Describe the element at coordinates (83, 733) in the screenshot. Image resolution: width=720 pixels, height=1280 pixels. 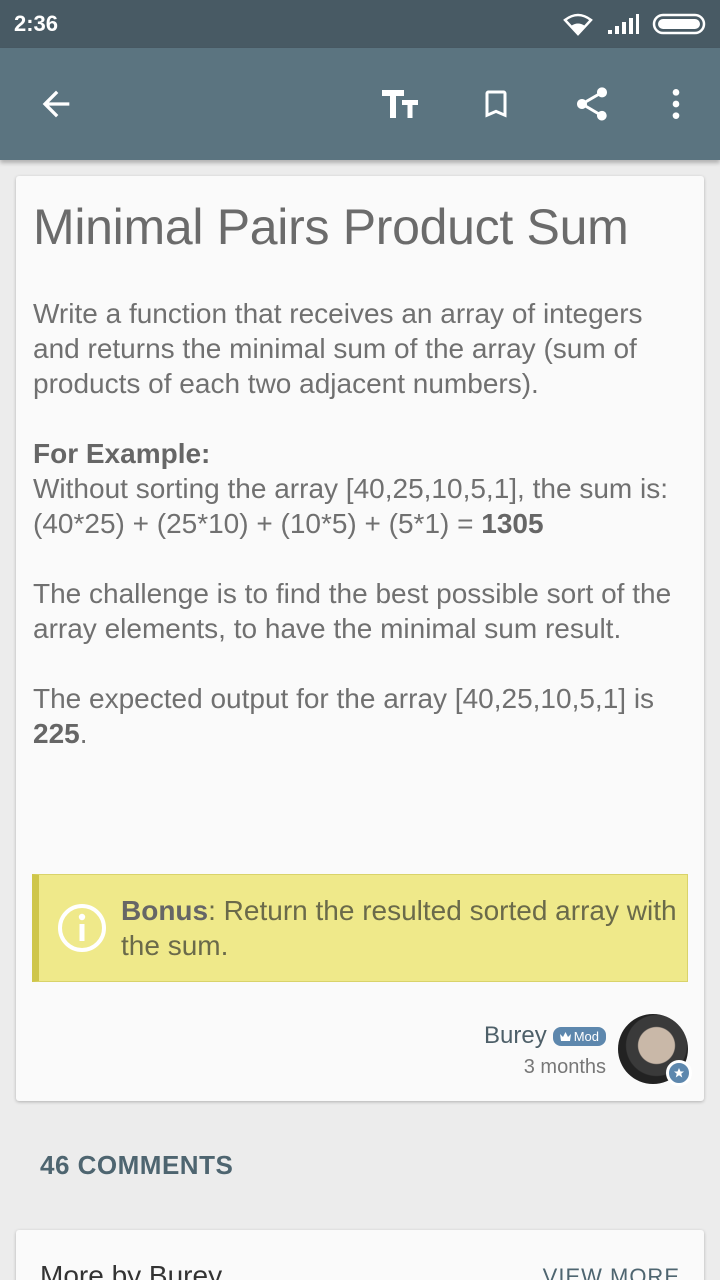
I see `expected-suffix: .` at that location.